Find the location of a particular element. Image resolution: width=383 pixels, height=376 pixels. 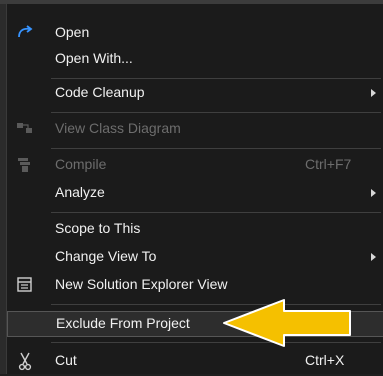

menu-item-label: Analyze is located at coordinates (80, 192).